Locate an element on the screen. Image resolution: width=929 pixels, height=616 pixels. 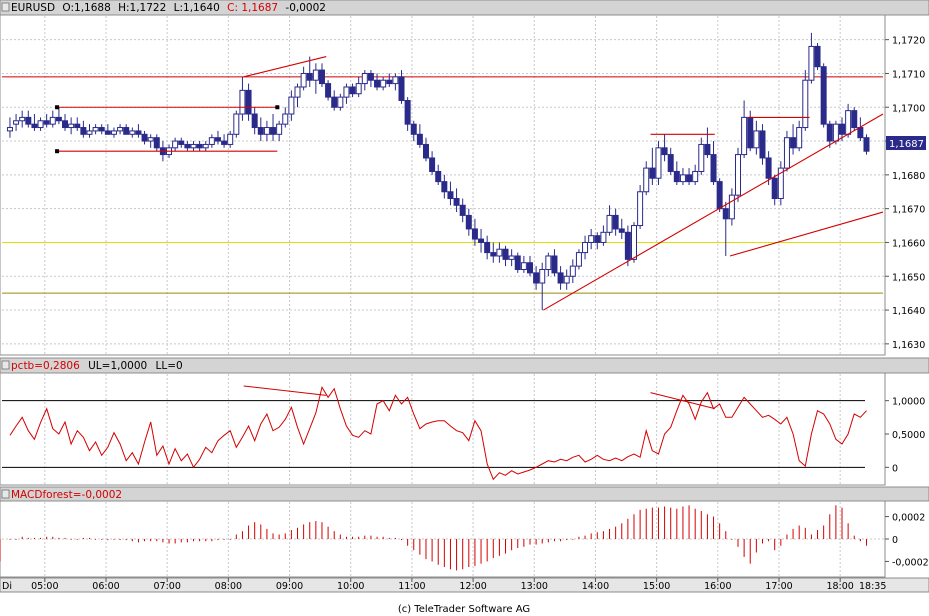
price-y-tick-label: 1,1680 is located at coordinates (908, 176).